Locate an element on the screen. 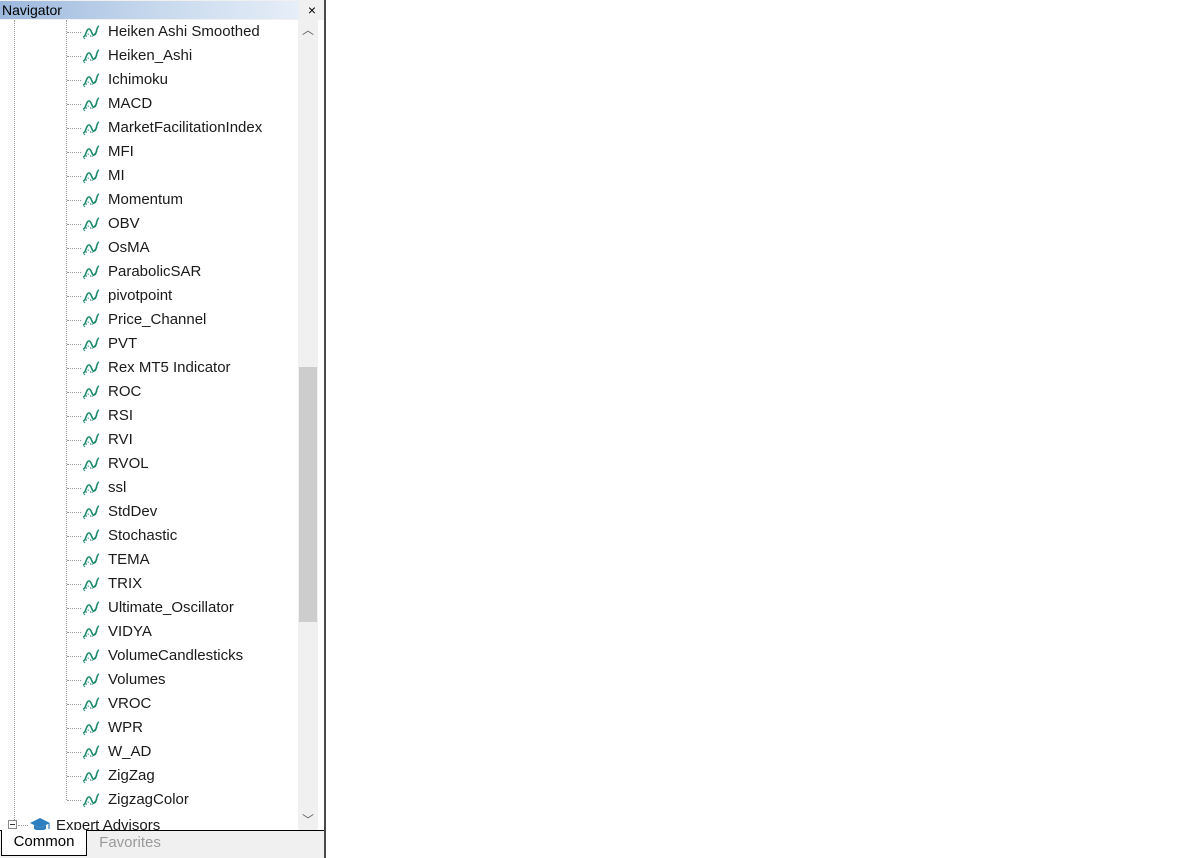  tree-item-indicator: MI is located at coordinates (149, 176).